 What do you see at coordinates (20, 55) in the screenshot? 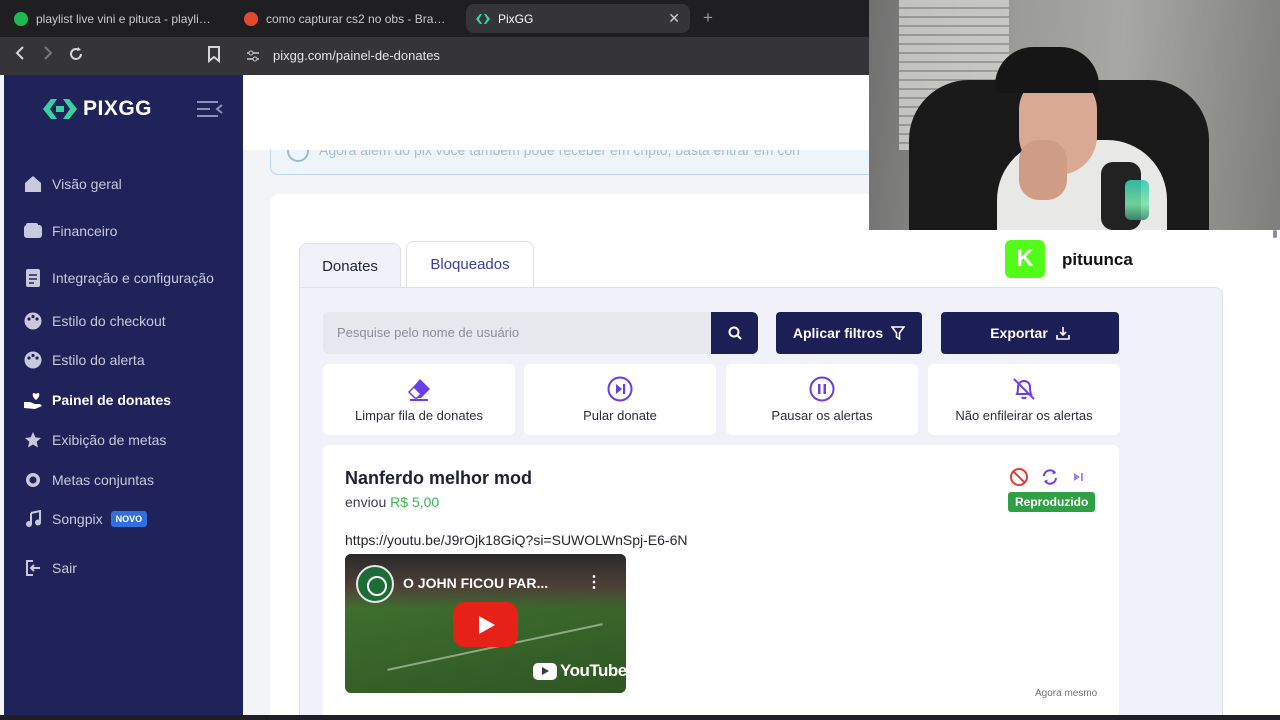
I see `back-icon` at bounding box center [20, 55].